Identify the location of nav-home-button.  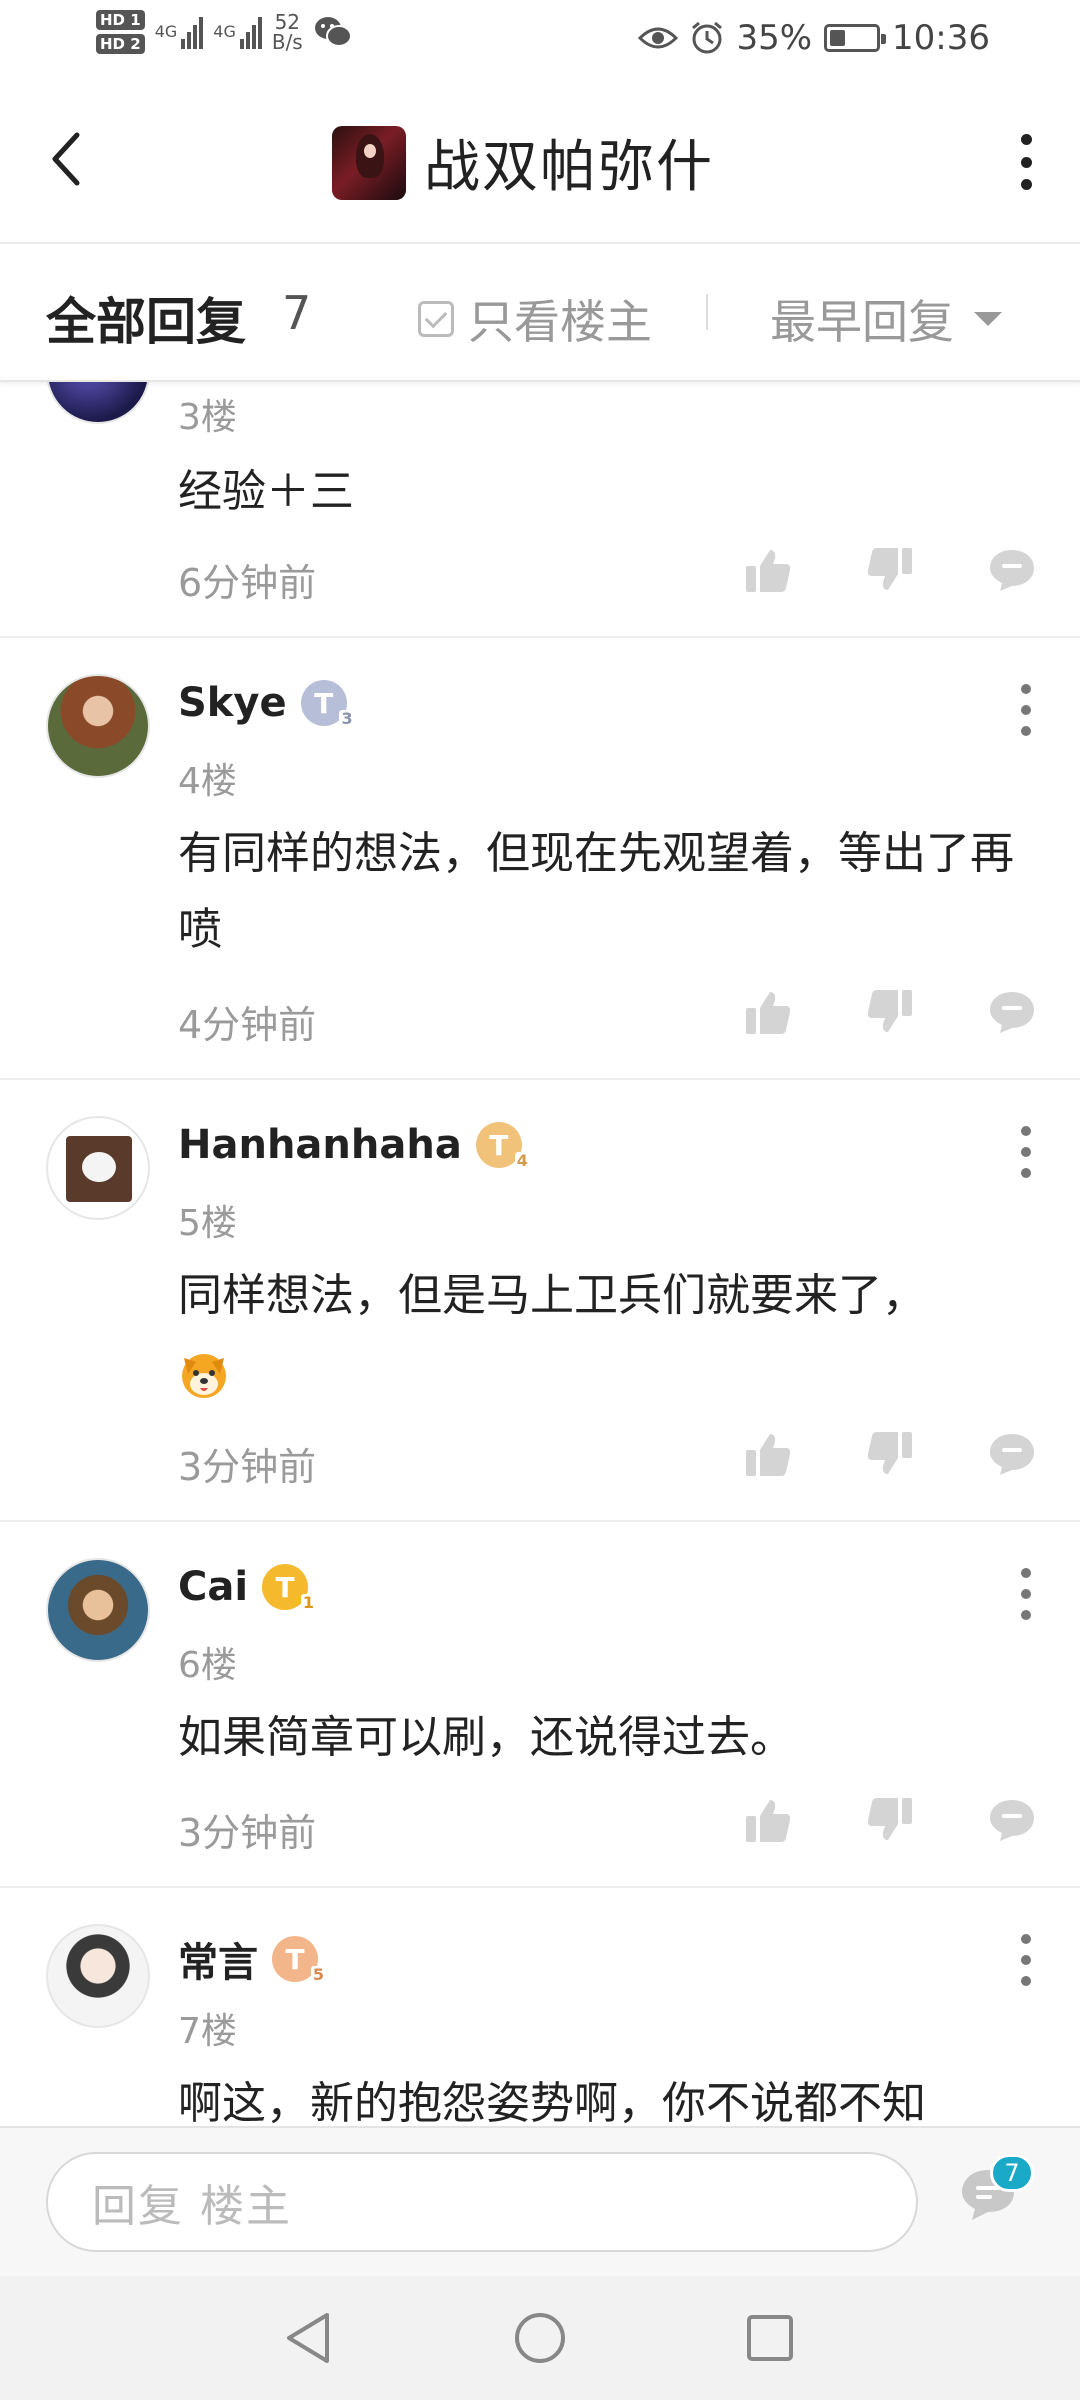
(540, 2338).